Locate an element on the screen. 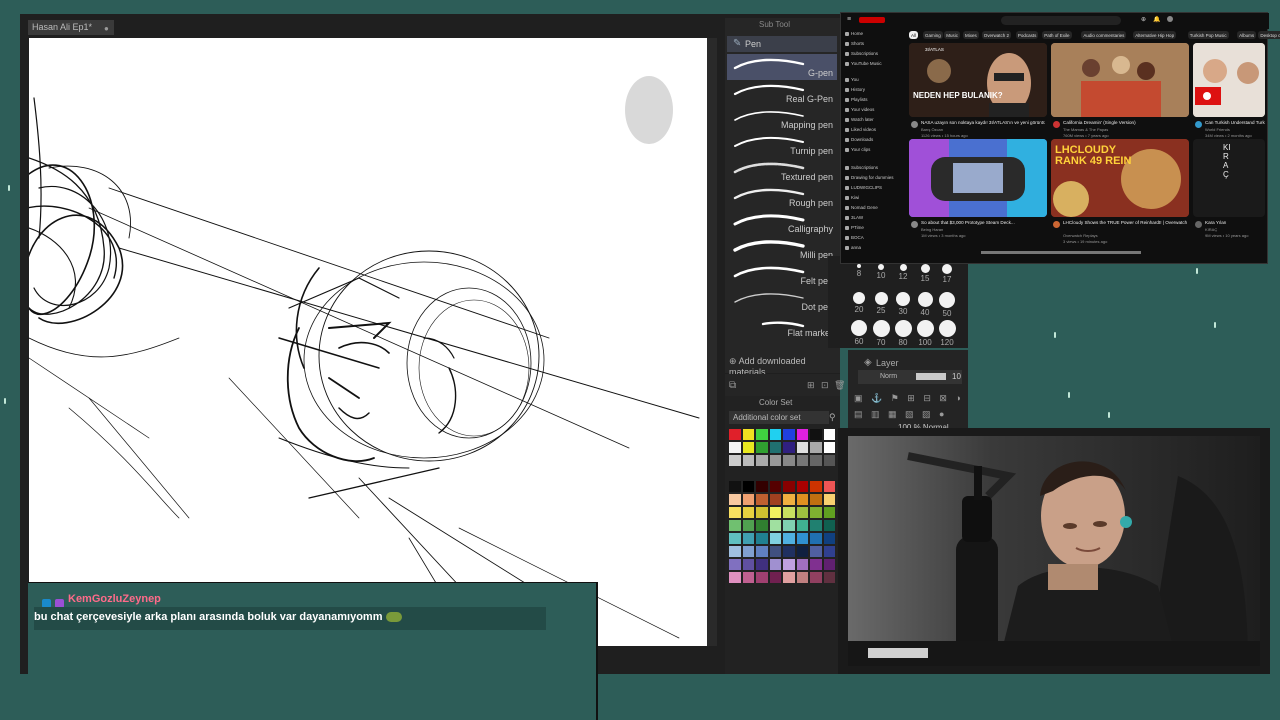  chip-gaming: Gaming is located at coordinates (933, 35).